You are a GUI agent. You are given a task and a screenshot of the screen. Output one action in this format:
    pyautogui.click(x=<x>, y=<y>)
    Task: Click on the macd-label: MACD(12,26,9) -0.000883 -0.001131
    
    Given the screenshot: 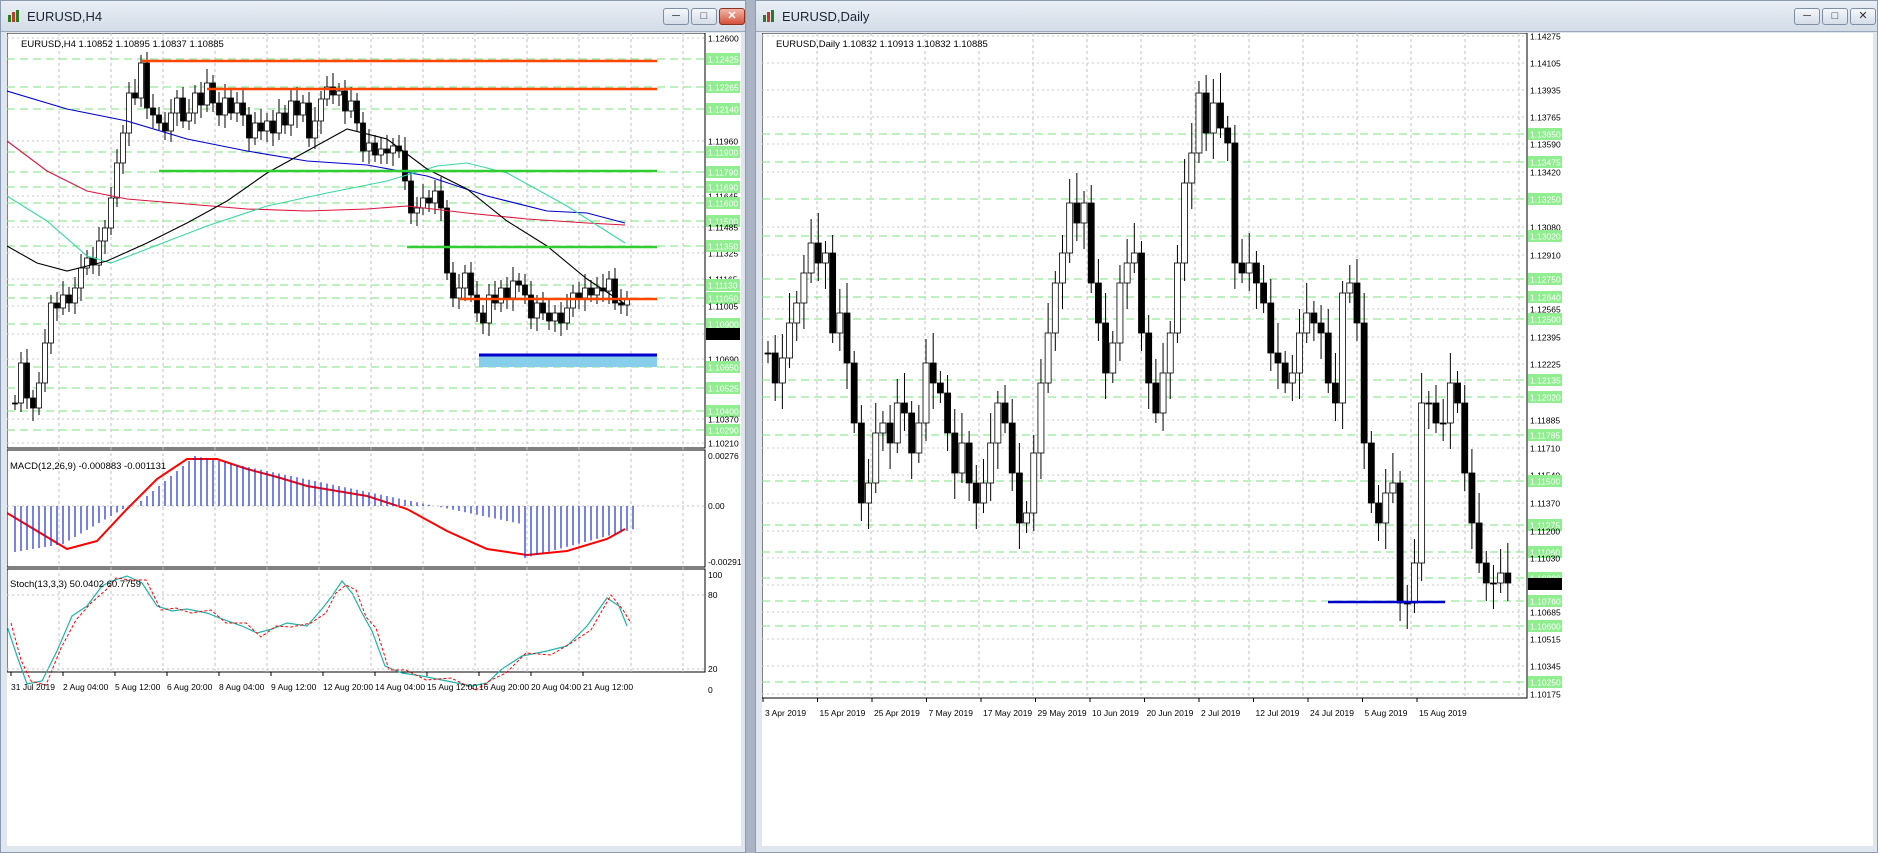 What is the action you would take?
    pyautogui.click(x=88, y=466)
    